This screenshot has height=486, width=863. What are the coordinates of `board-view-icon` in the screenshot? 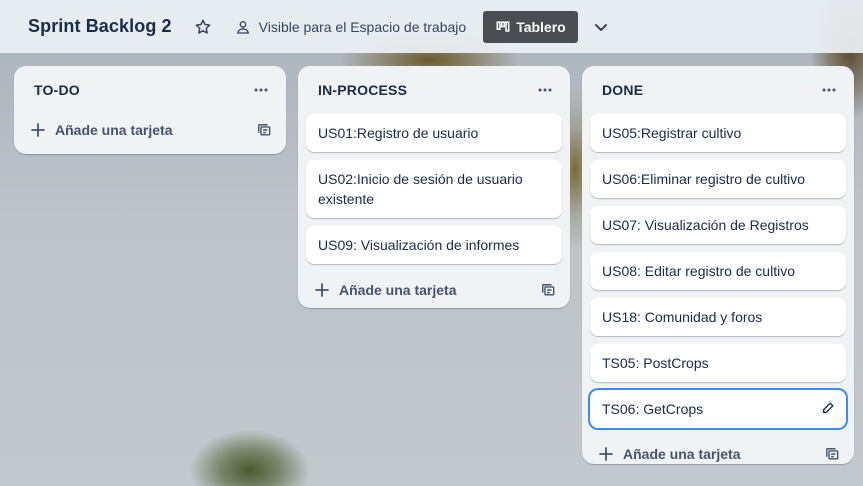 It's located at (503, 27).